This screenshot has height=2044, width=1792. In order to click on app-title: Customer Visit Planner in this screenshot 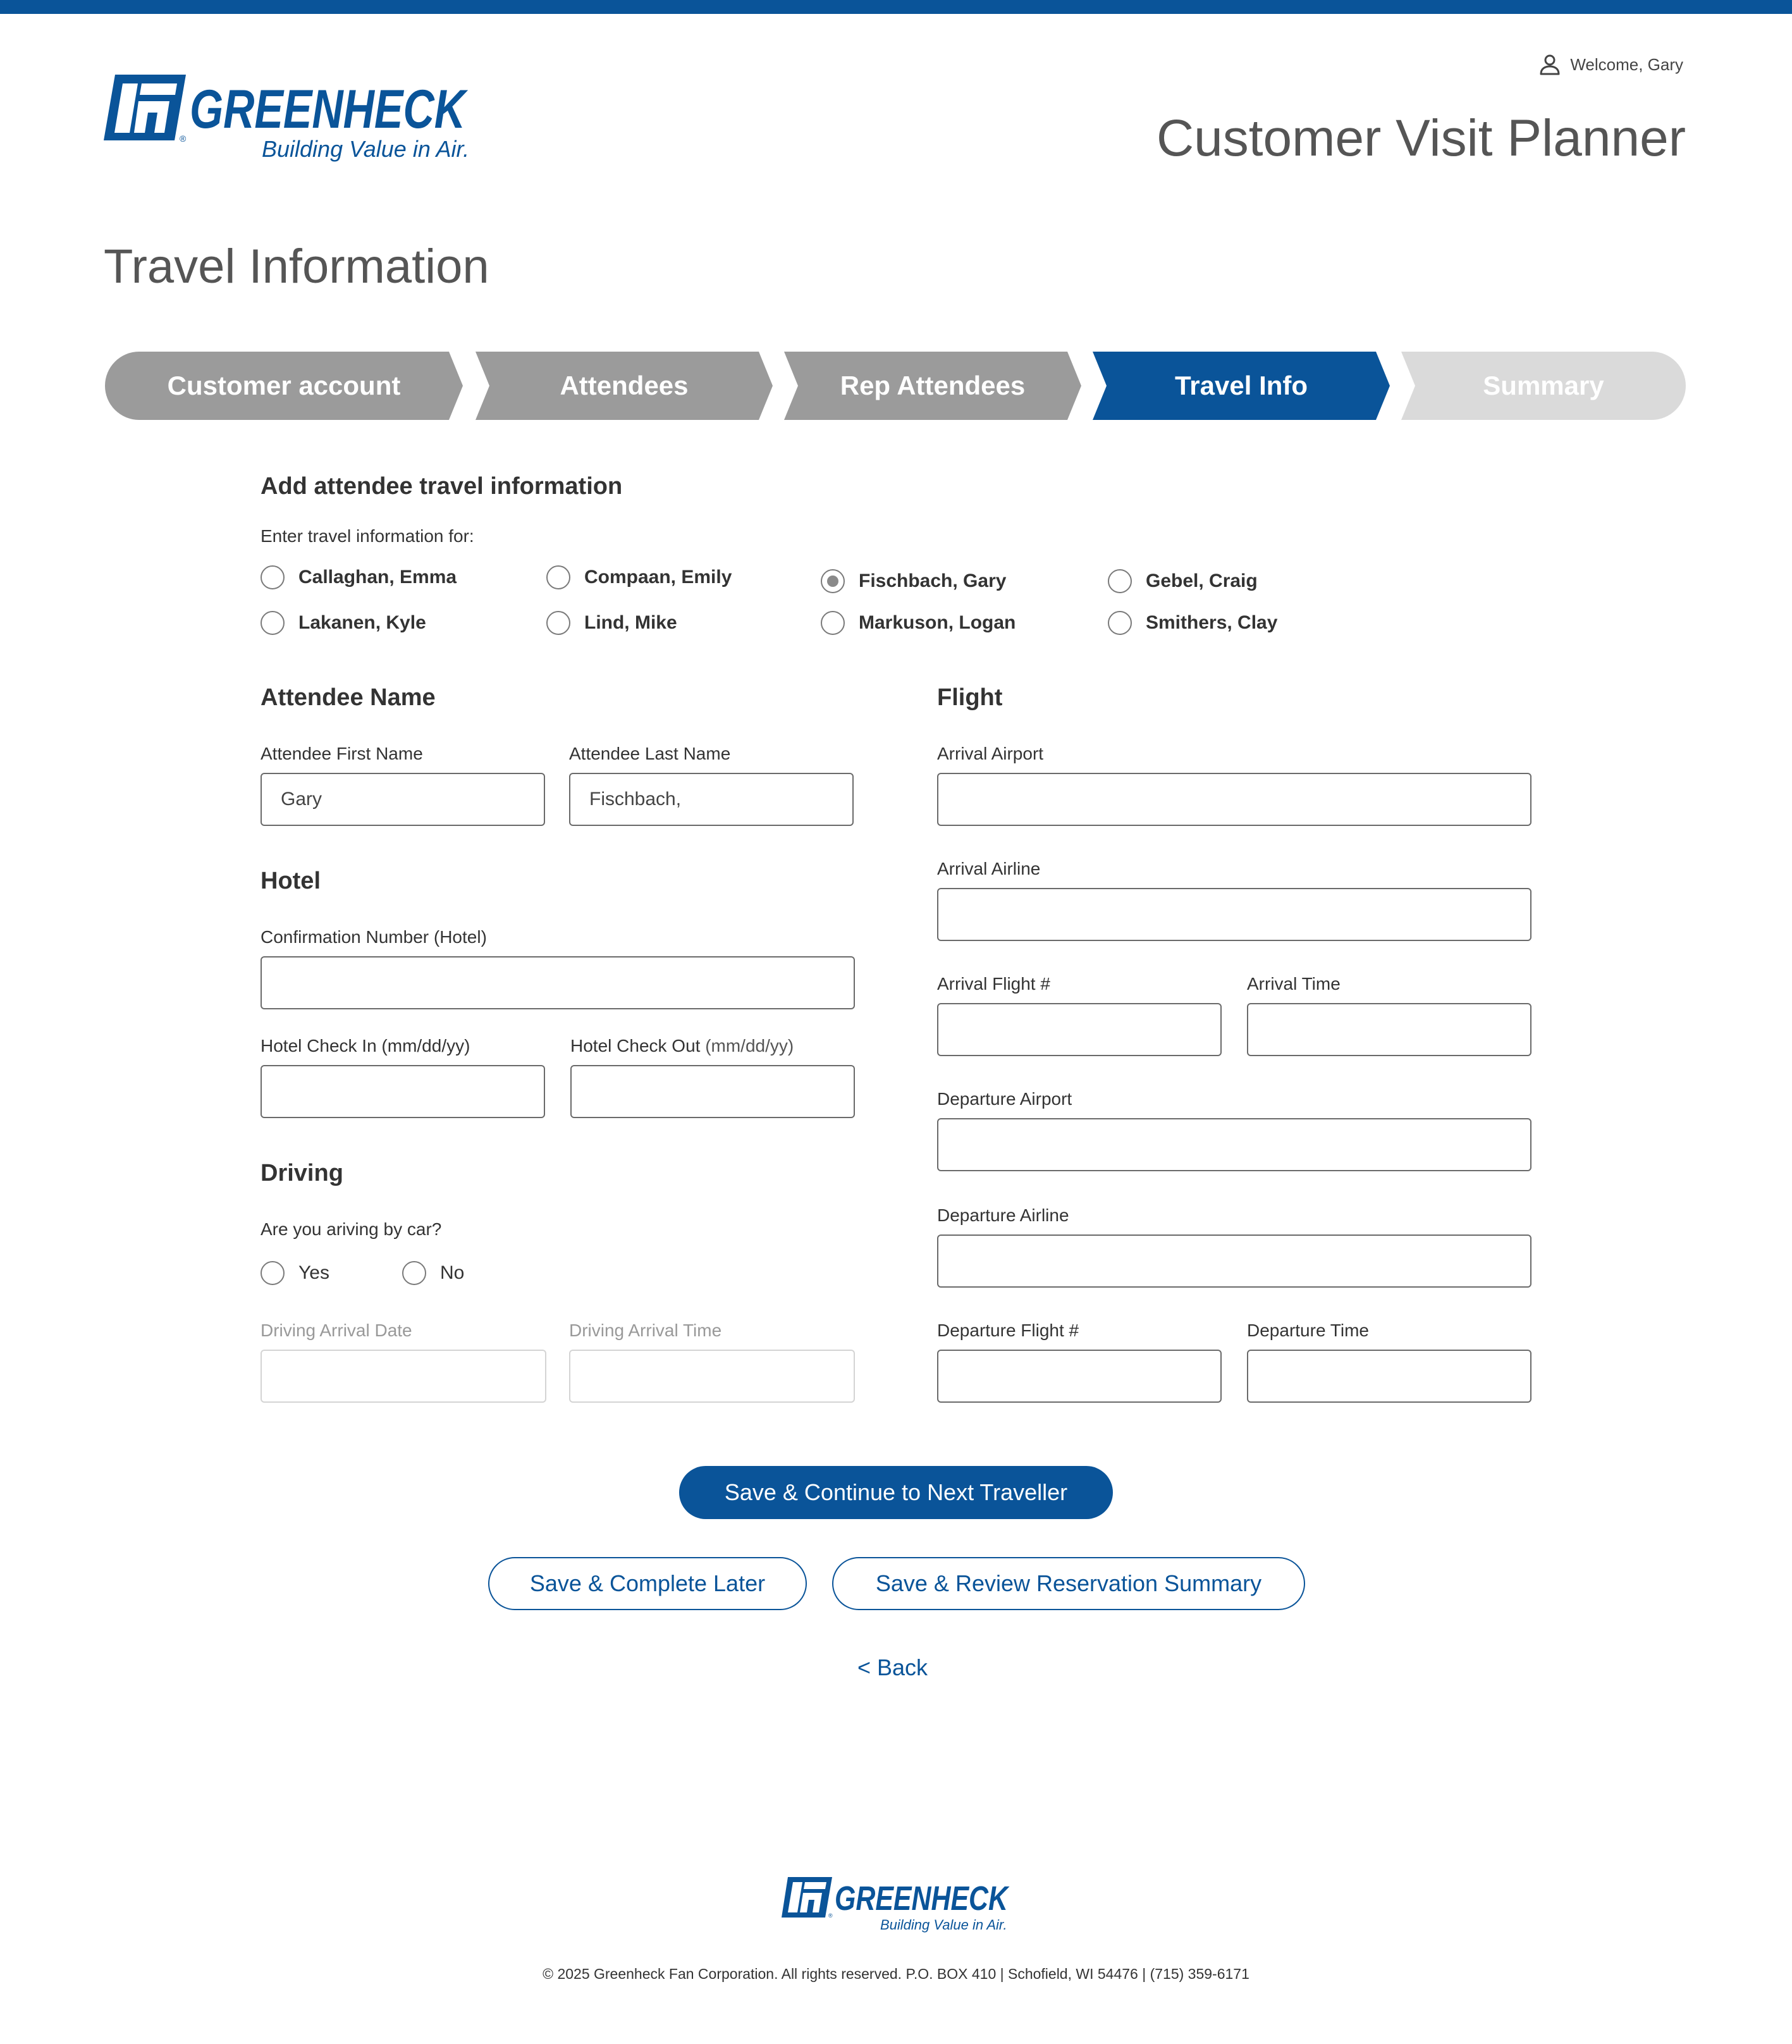, I will do `click(1421, 138)`.